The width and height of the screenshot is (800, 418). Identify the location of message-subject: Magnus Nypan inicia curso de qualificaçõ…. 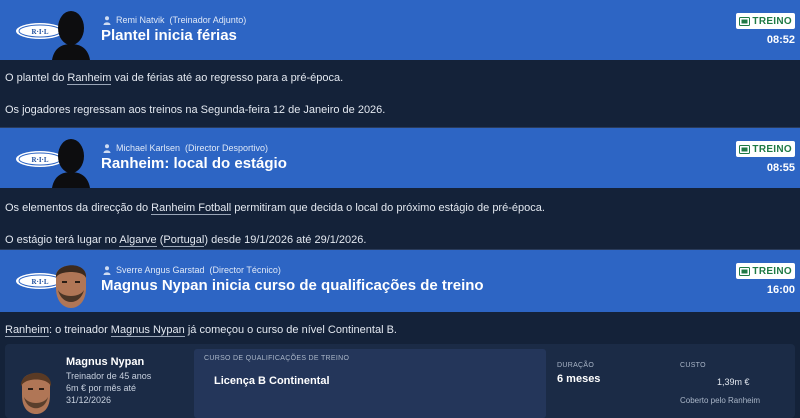
(292, 285).